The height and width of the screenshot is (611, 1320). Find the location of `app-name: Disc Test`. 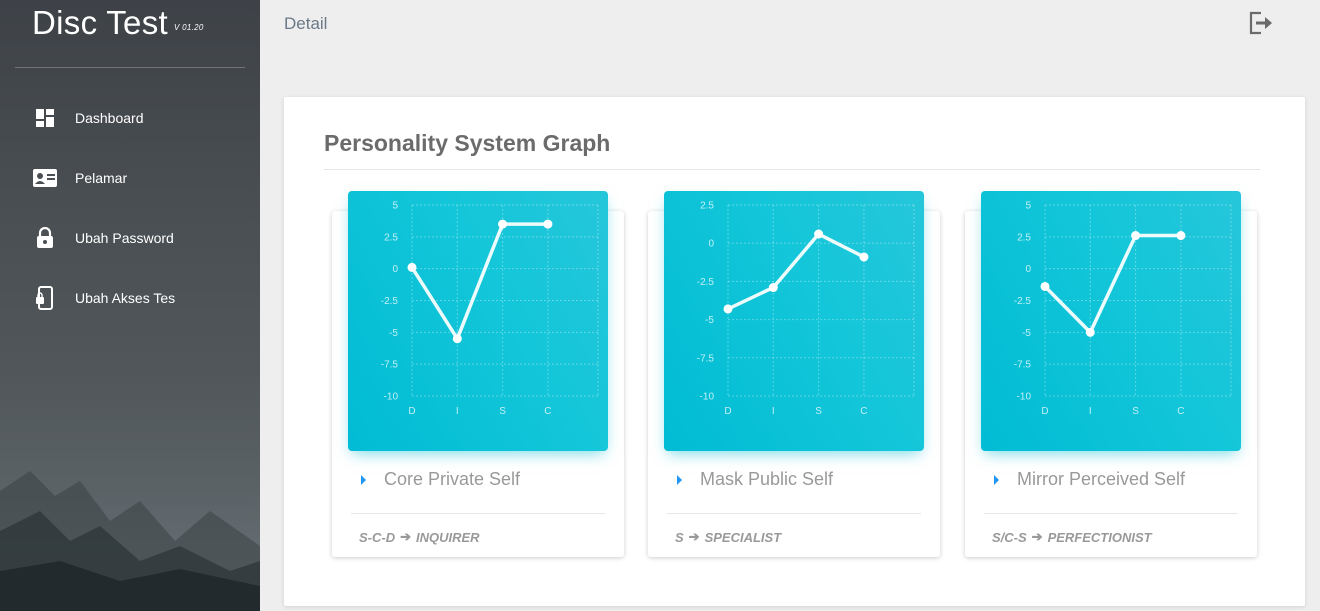

app-name: Disc Test is located at coordinates (100, 22).